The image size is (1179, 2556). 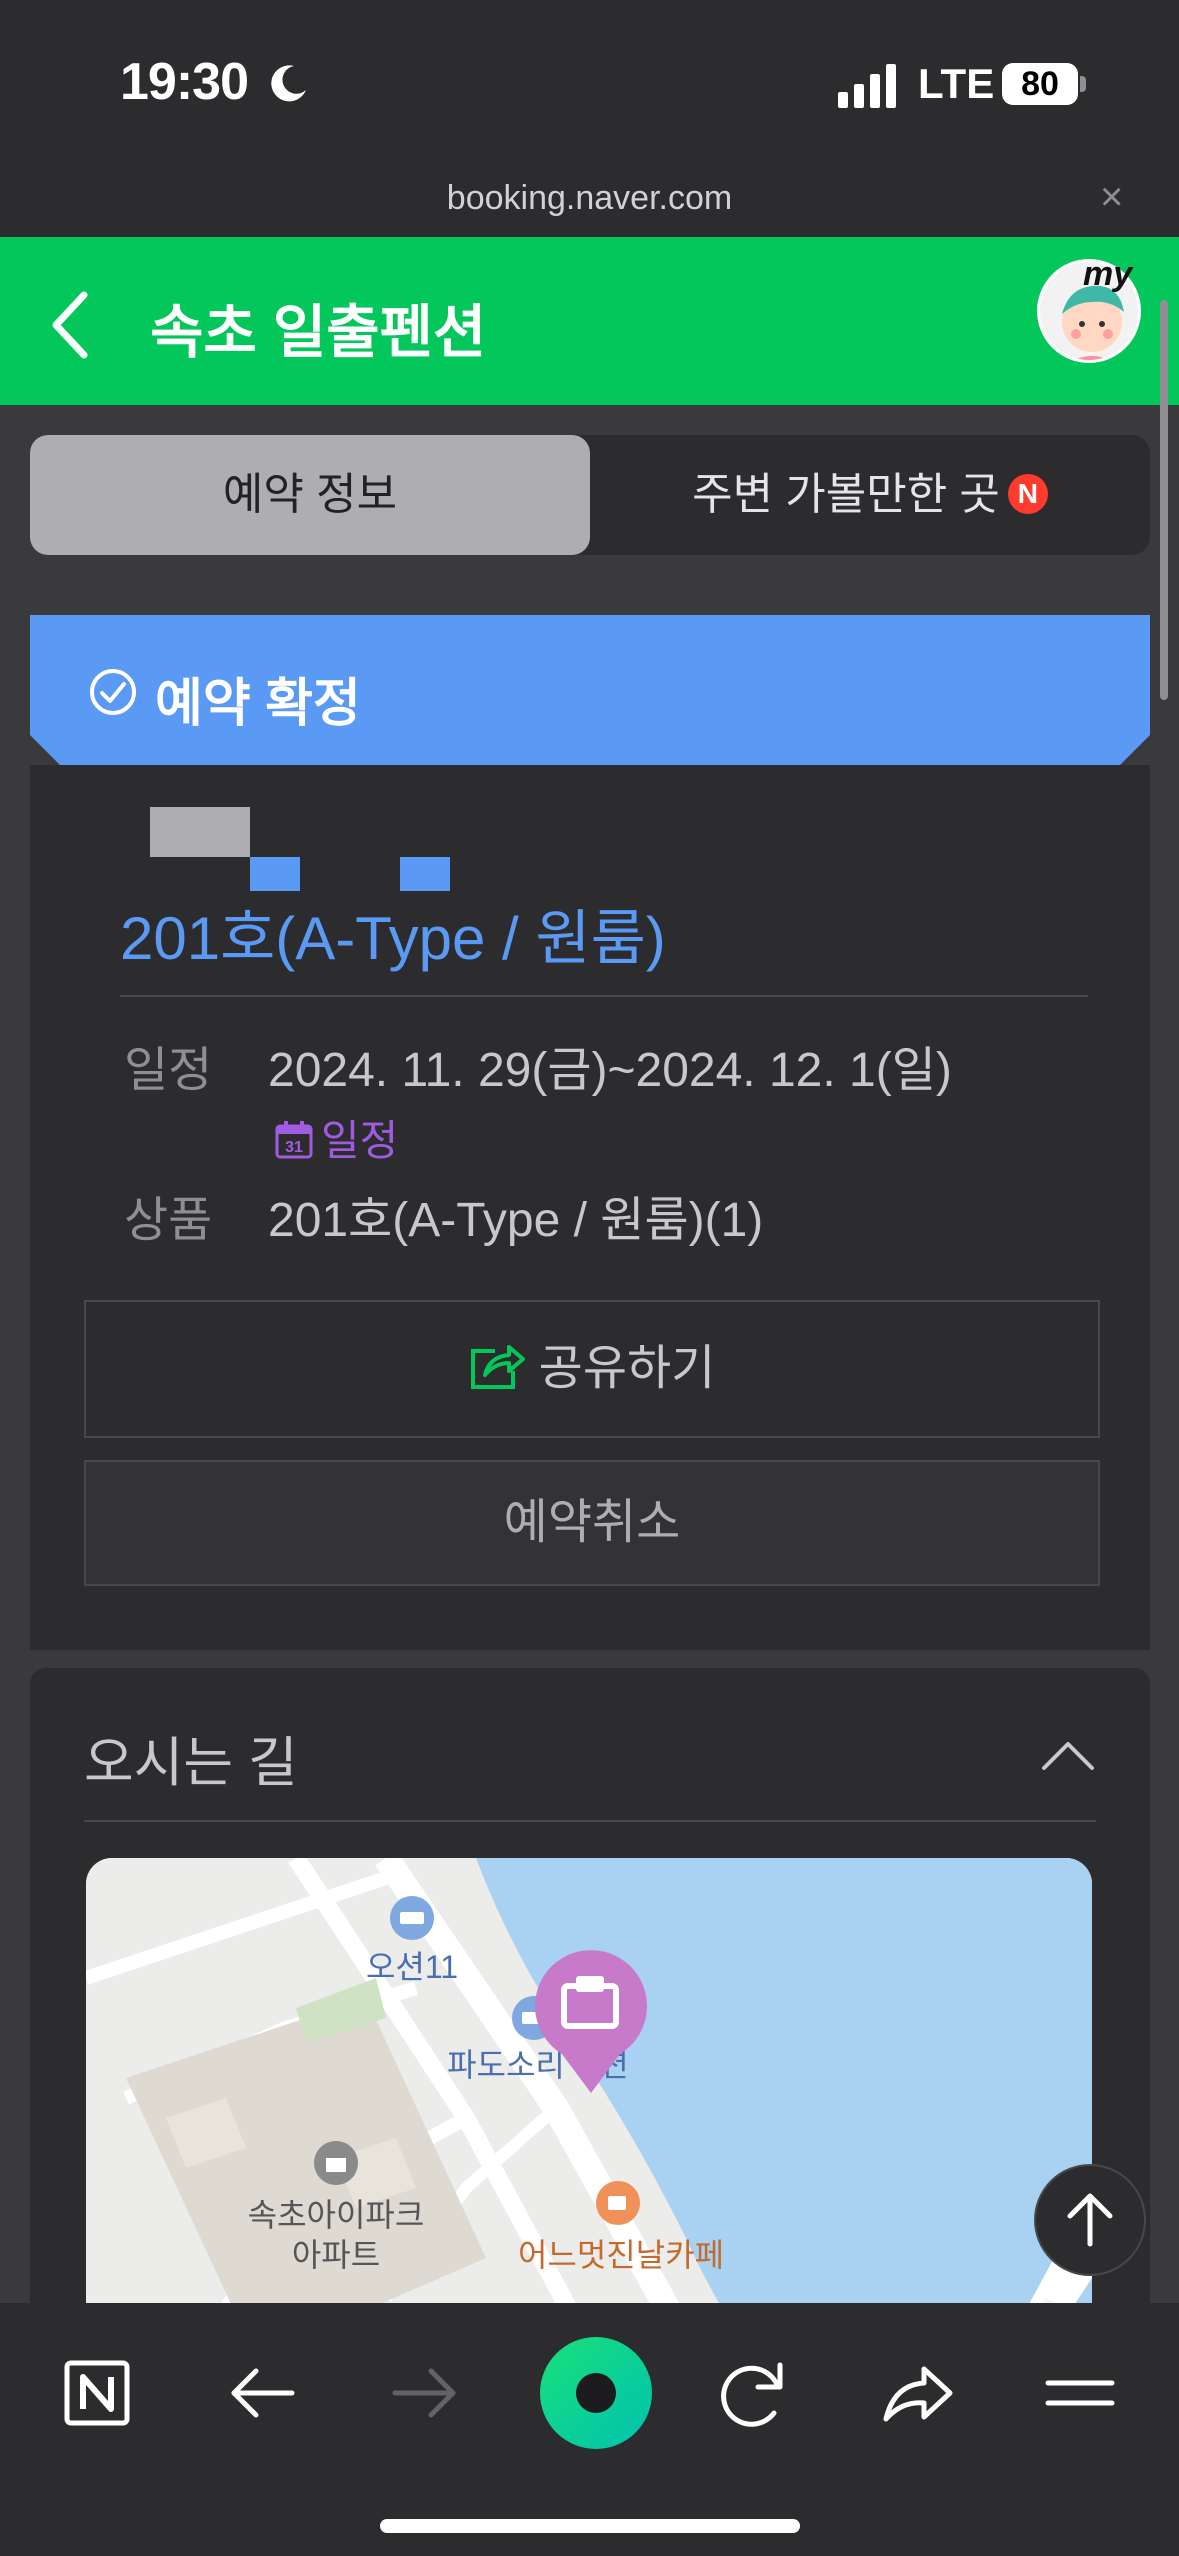 I want to click on tab-bar: 예약 정보 주변 가볼만한 곳N, so click(x=590, y=495).